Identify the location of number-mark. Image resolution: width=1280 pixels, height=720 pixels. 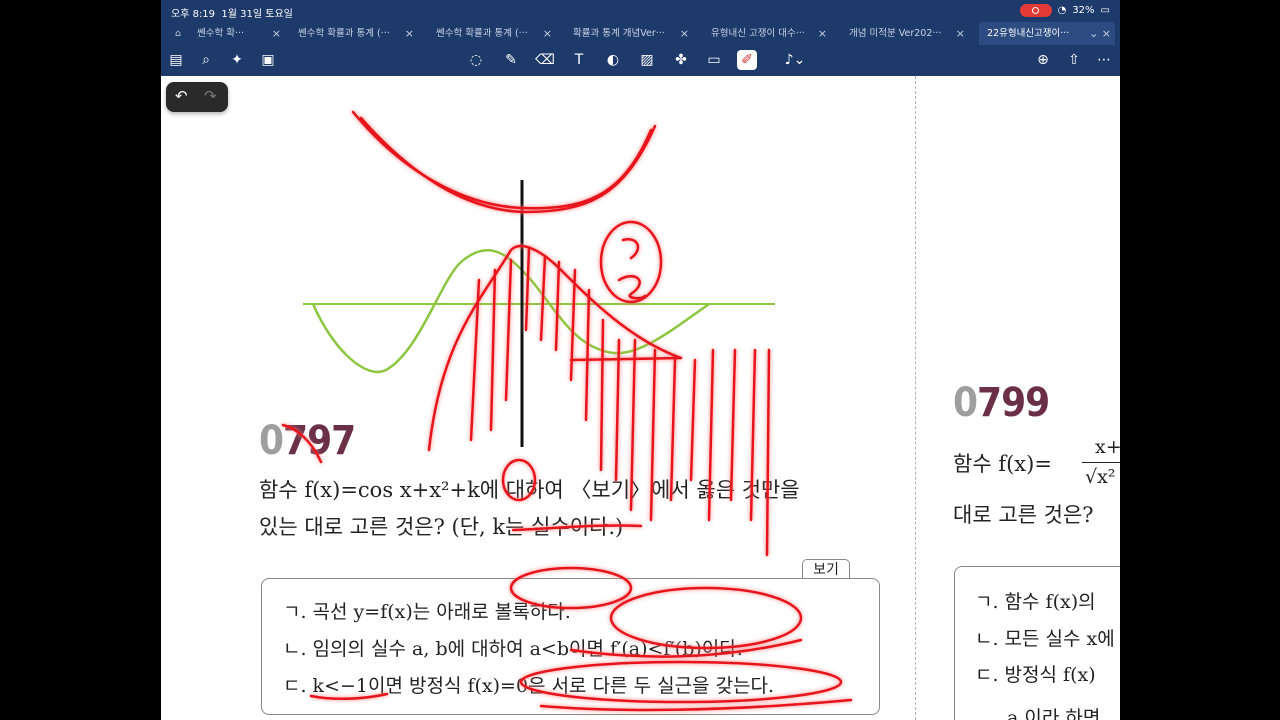
(302, 443).